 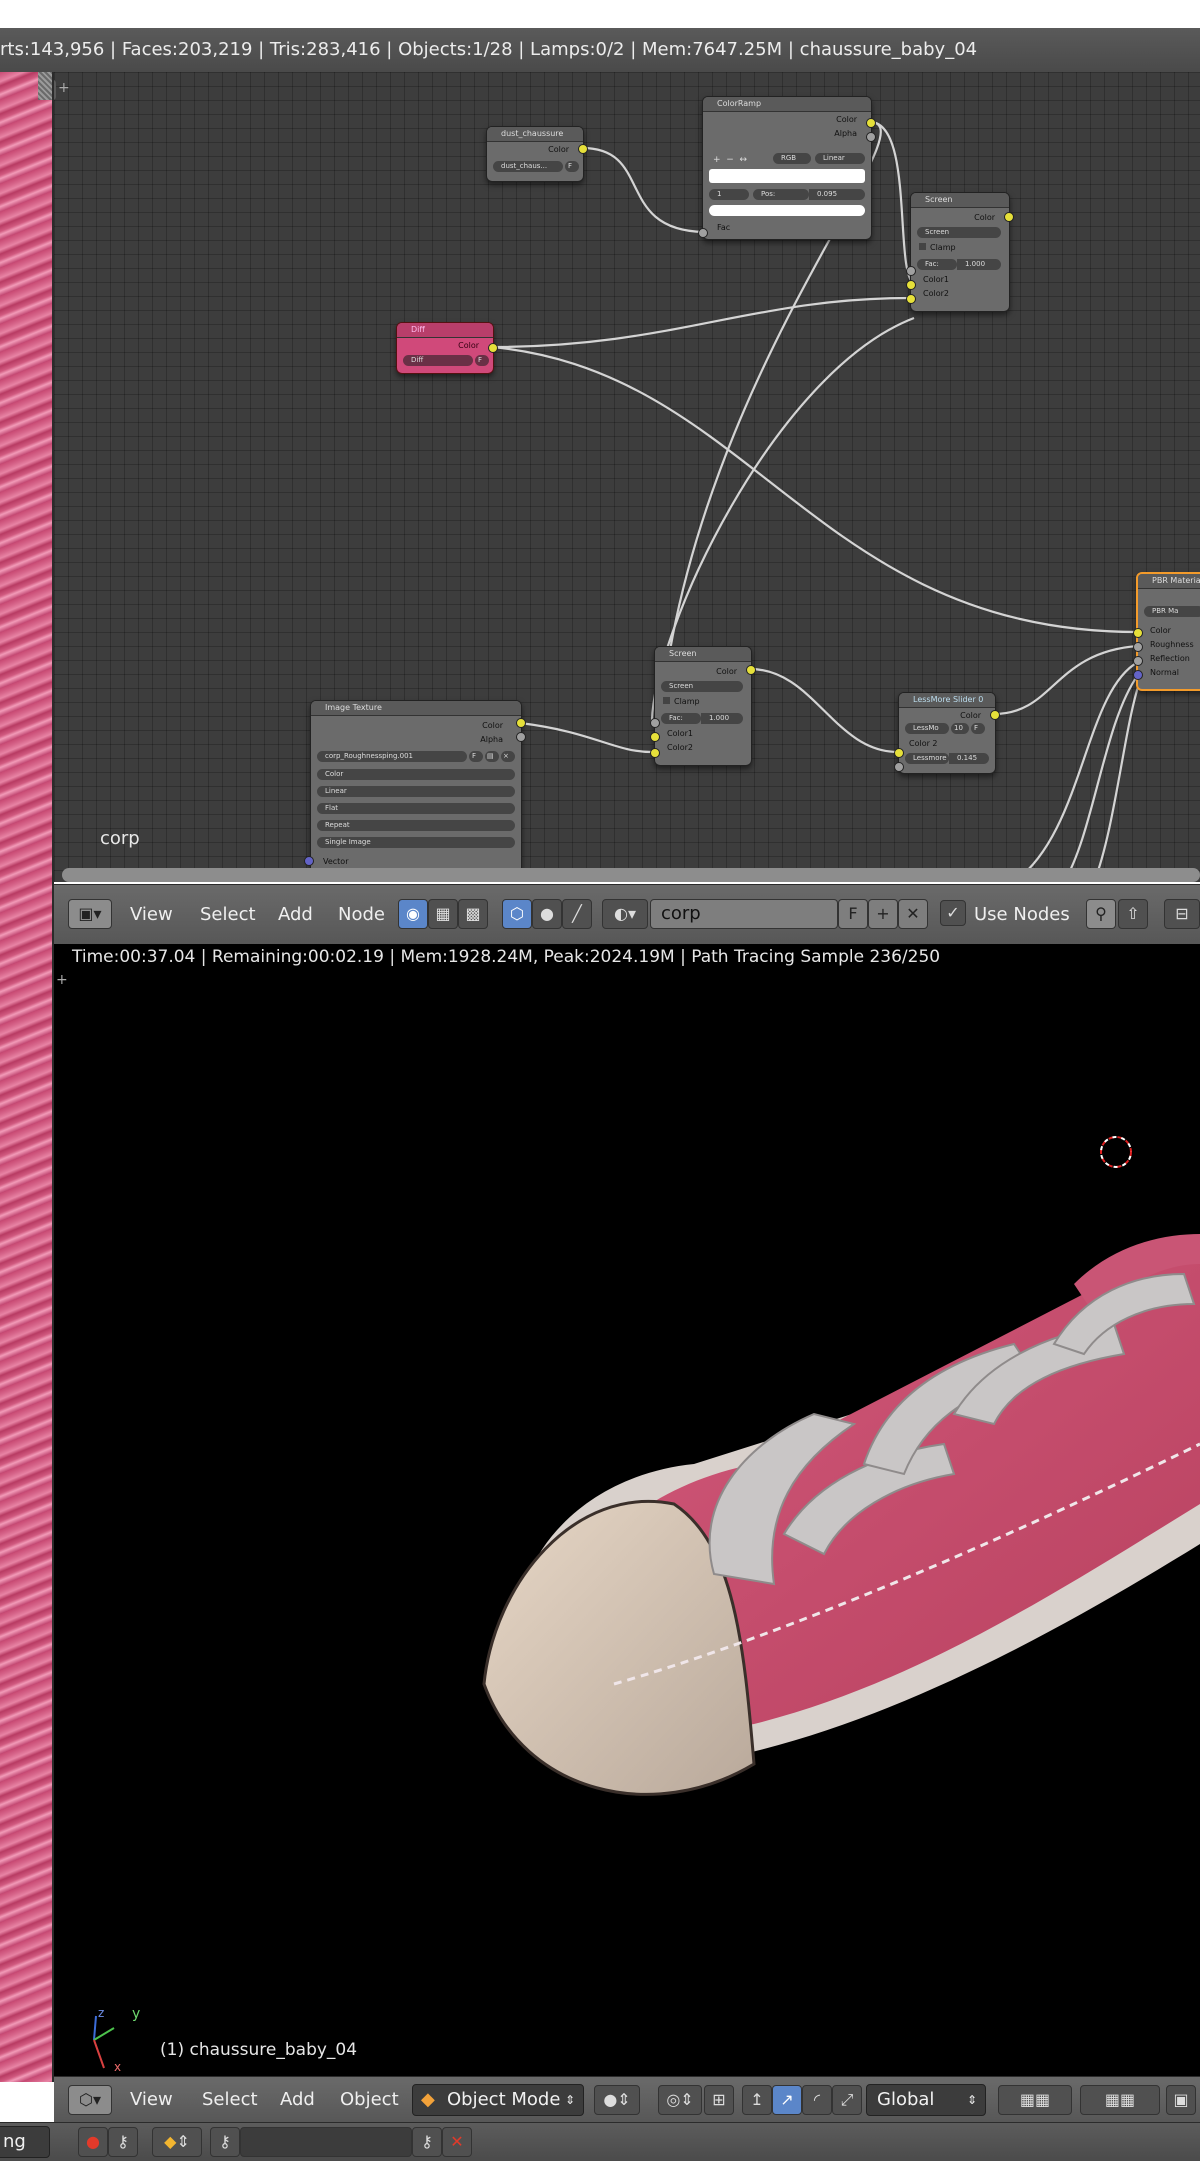 I want to click on open-image-icon: ▤, so click(x=492, y=756).